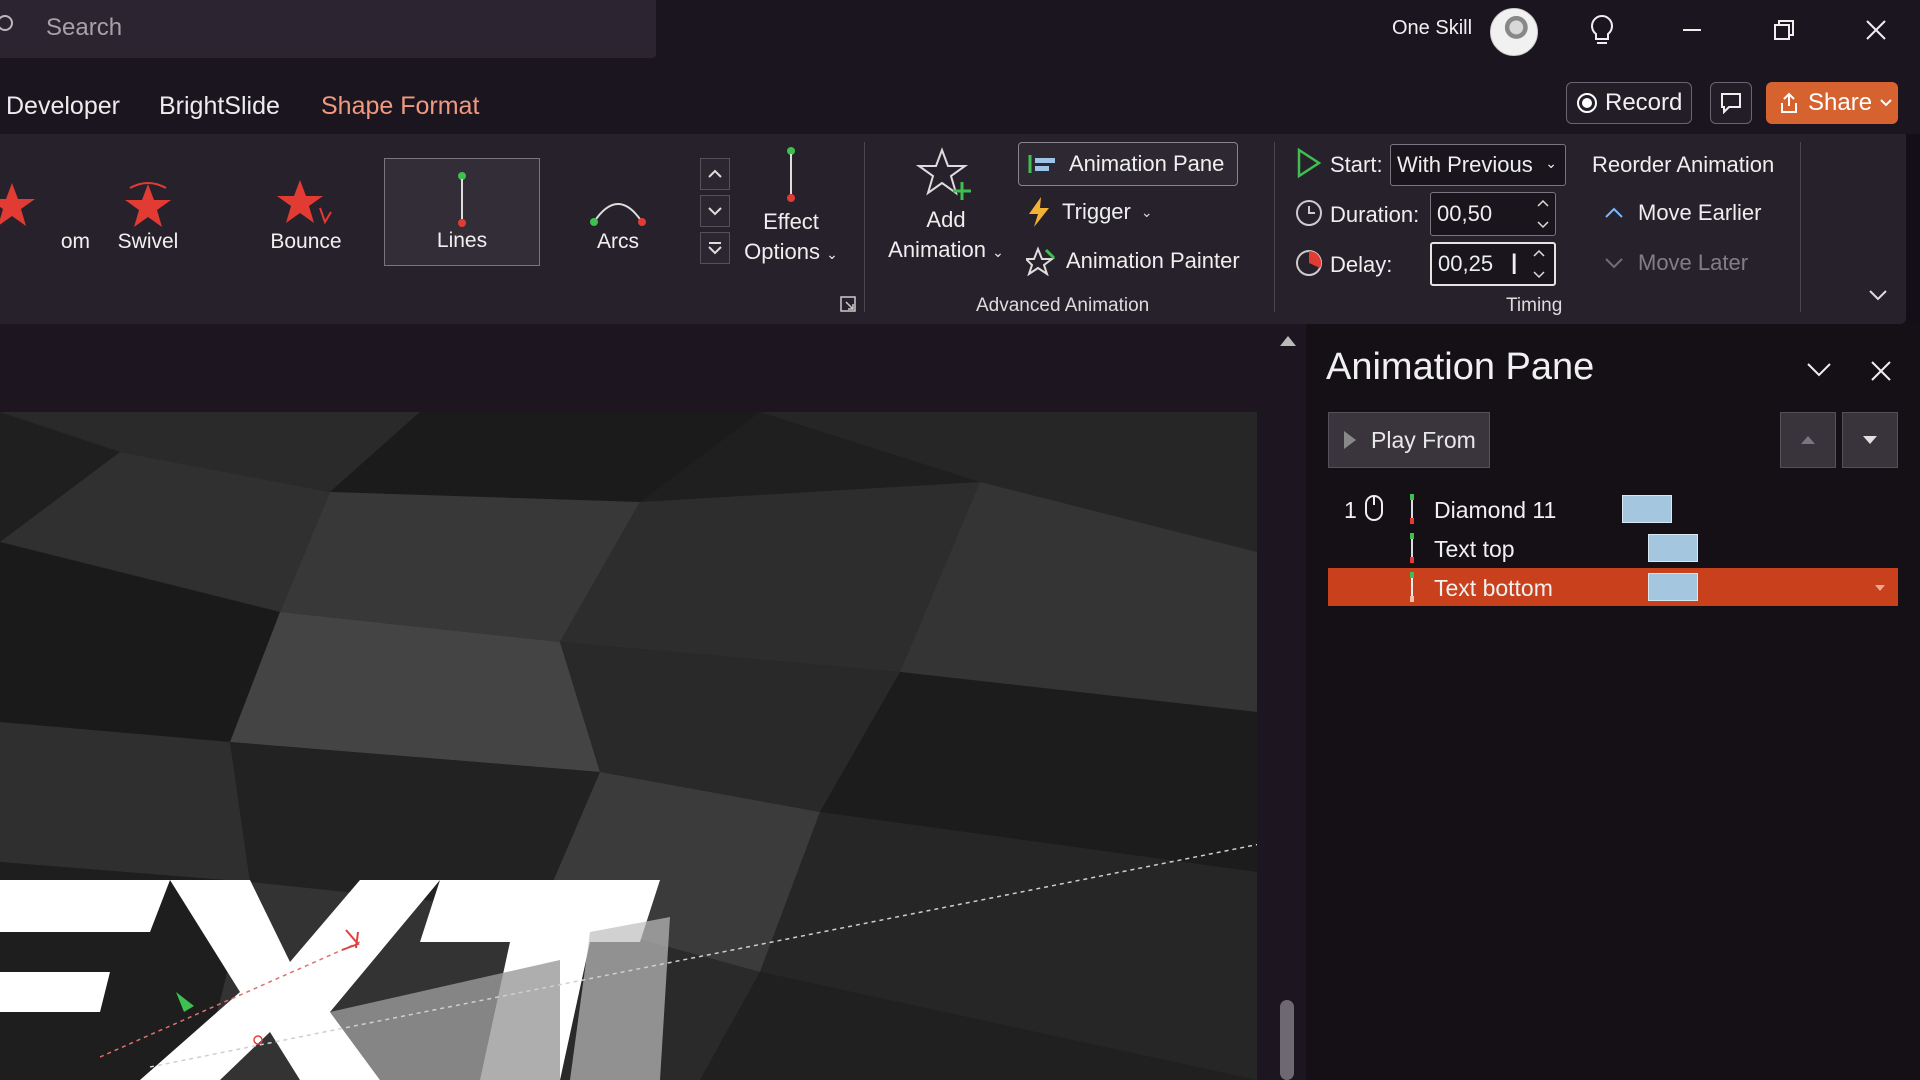  Describe the element at coordinates (84, 28) in the screenshot. I see `search-placeholder: Search` at that location.